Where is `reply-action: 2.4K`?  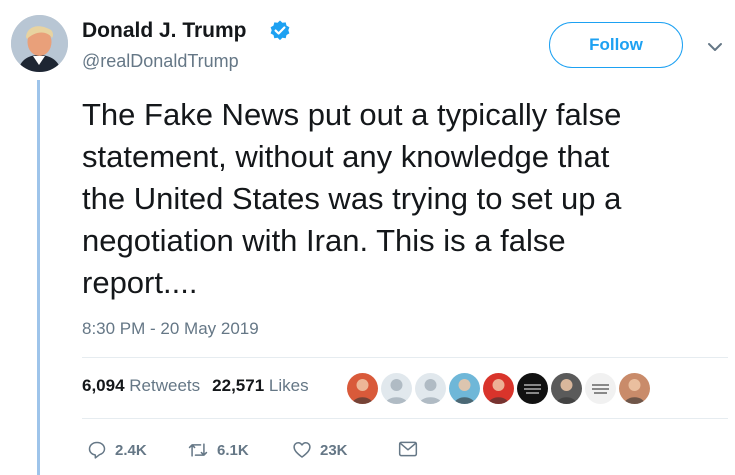
reply-action: 2.4K is located at coordinates (117, 450).